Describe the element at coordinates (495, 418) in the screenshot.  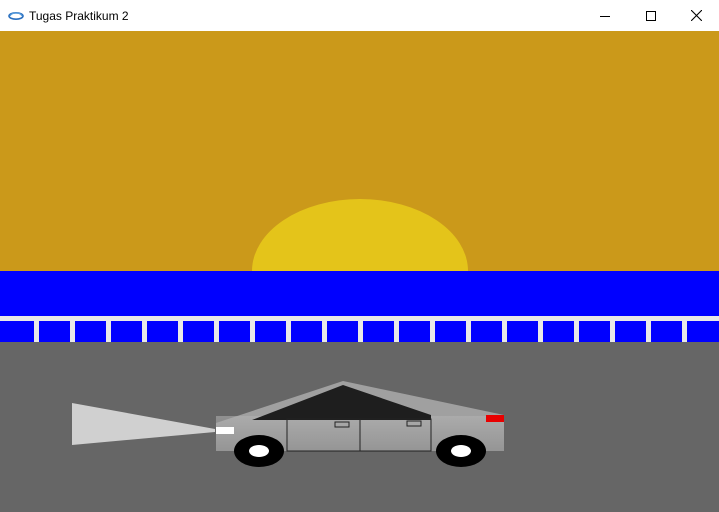
I see `car-taillight` at that location.